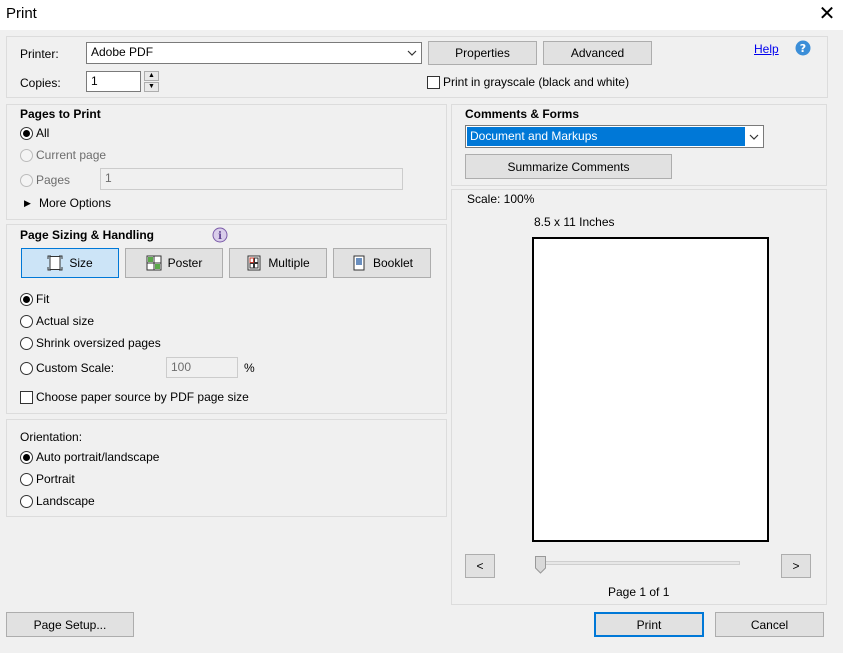  Describe the element at coordinates (43, 133) in the screenshot. I see `pages-all-label: All` at that location.